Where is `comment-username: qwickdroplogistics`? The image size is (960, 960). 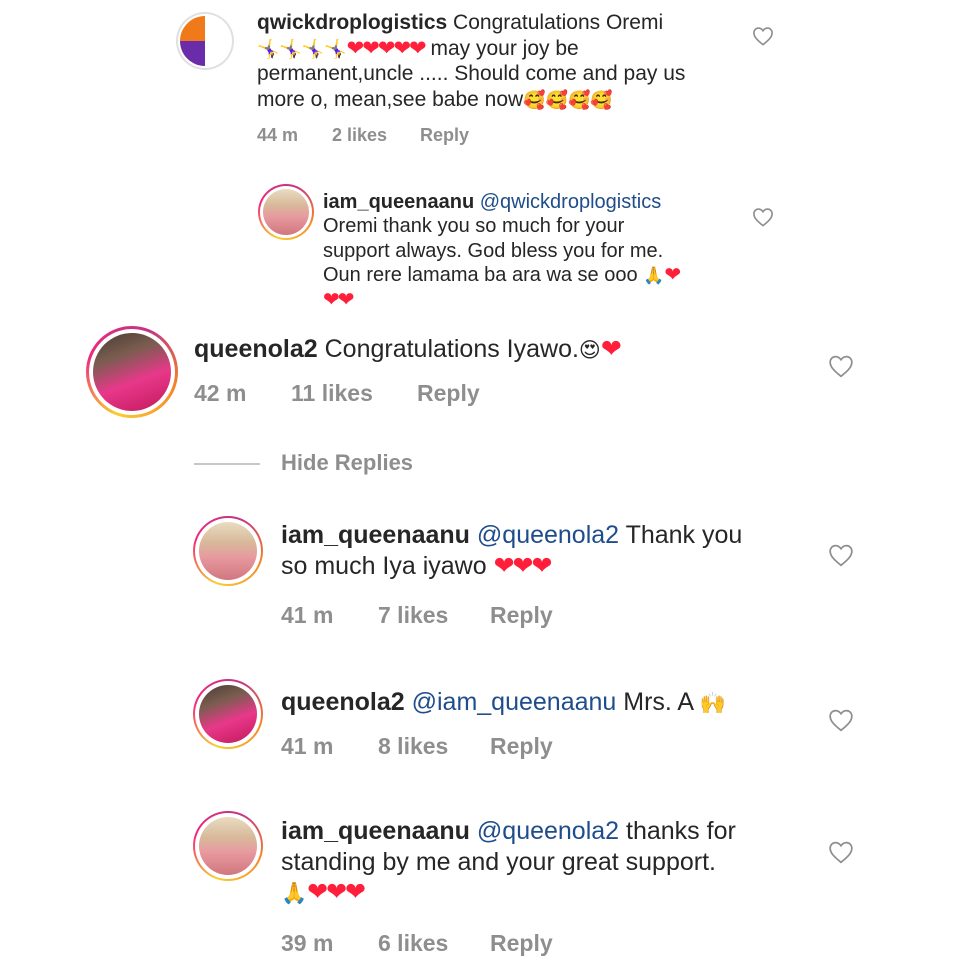
comment-username: qwickdroplogistics is located at coordinates (352, 22).